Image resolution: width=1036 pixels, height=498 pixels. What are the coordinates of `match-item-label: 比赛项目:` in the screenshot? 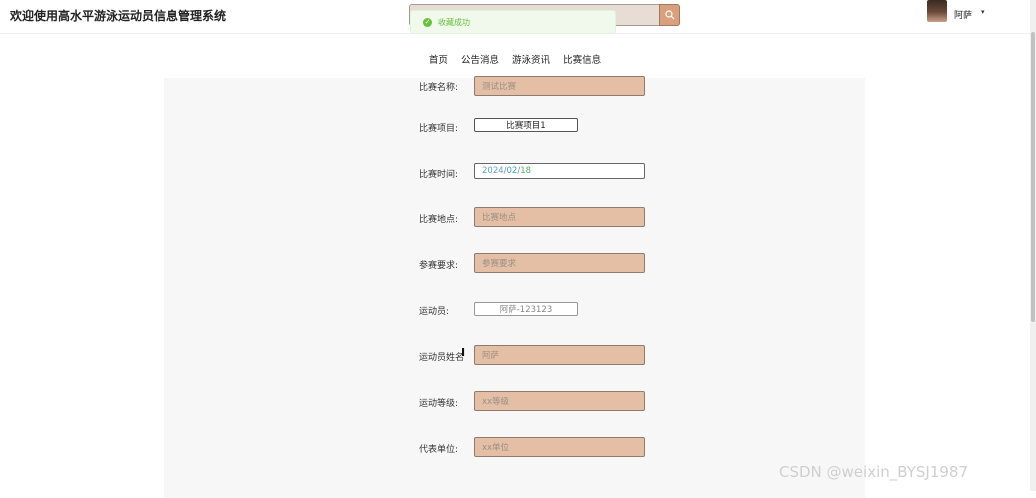 It's located at (439, 129).